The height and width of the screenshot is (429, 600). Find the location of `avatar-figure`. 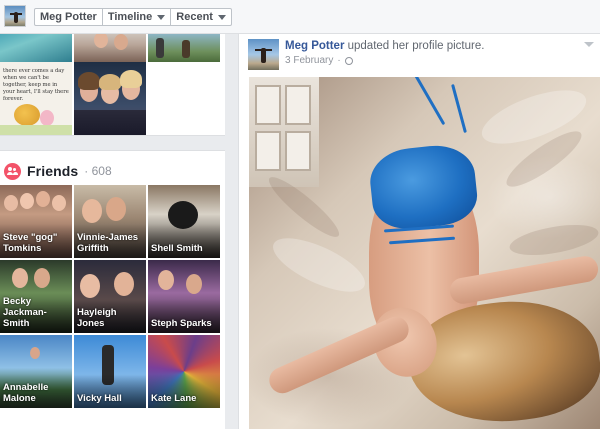

avatar-figure is located at coordinates (263, 55).